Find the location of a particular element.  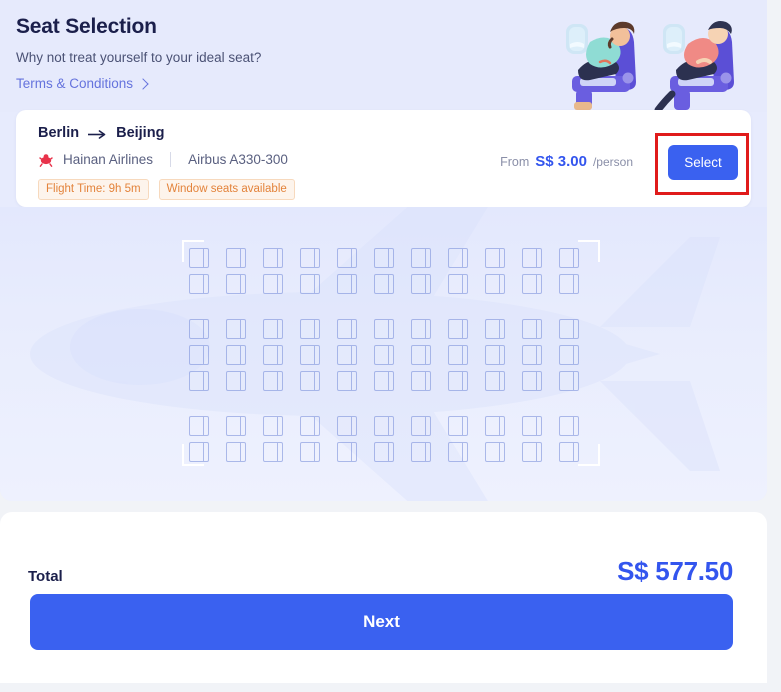

terms-and-conditions-link: Terms & Conditions is located at coordinates (82, 83).